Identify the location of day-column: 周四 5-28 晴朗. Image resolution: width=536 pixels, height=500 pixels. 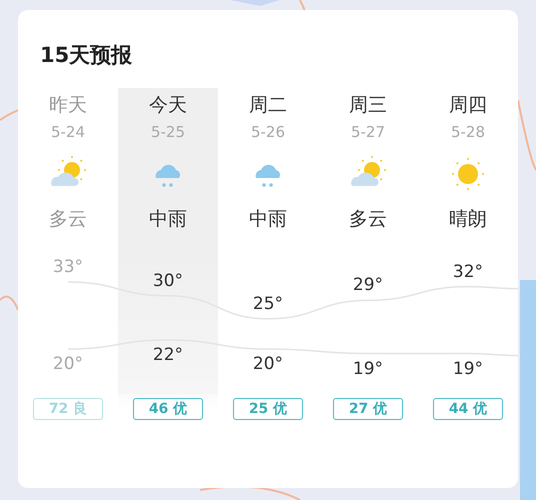
(468, 171).